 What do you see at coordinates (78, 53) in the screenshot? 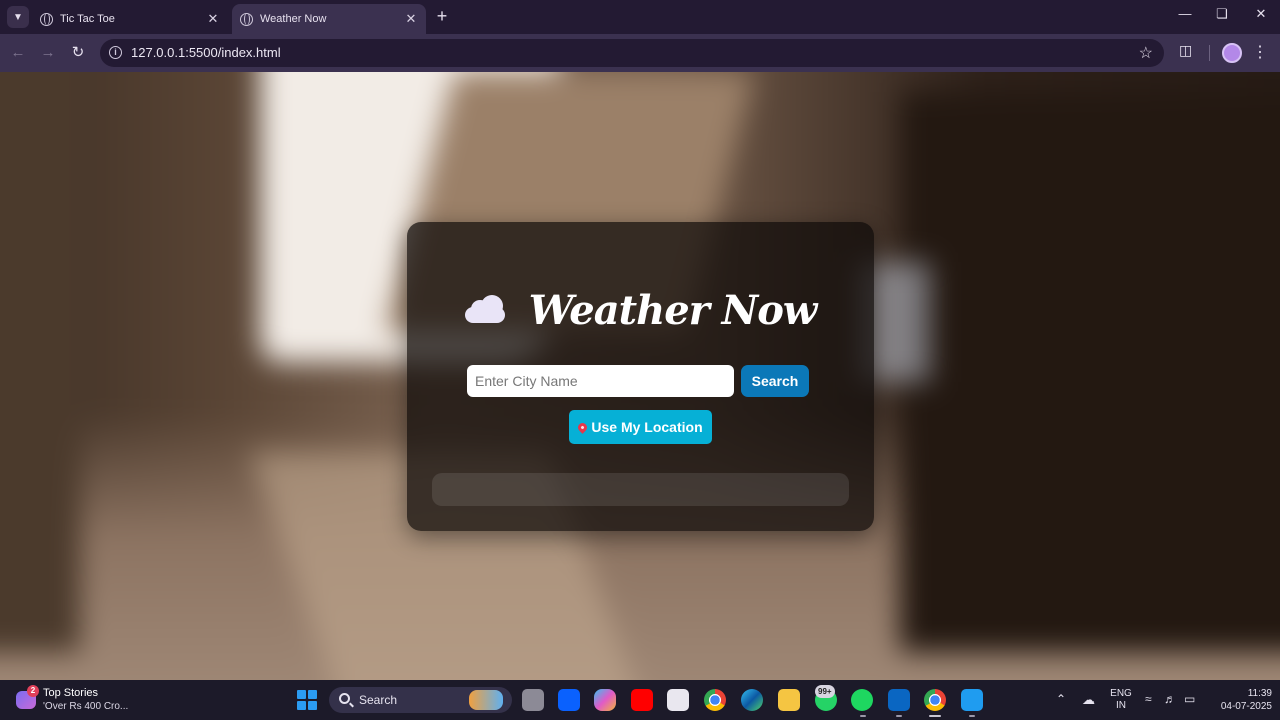
I see `reload-icon: ↻` at bounding box center [78, 53].